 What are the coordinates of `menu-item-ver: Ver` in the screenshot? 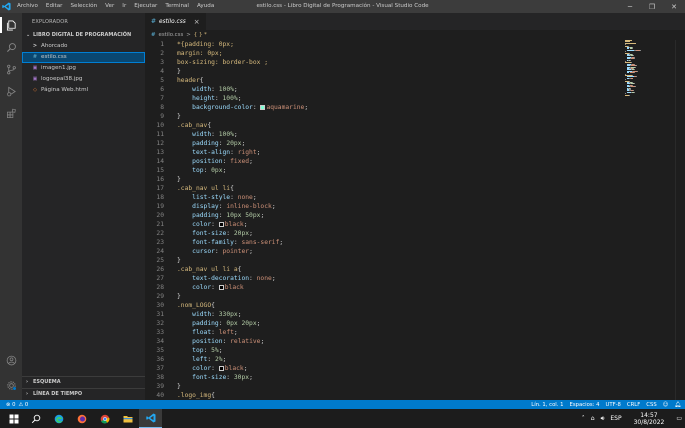 It's located at (109, 6).